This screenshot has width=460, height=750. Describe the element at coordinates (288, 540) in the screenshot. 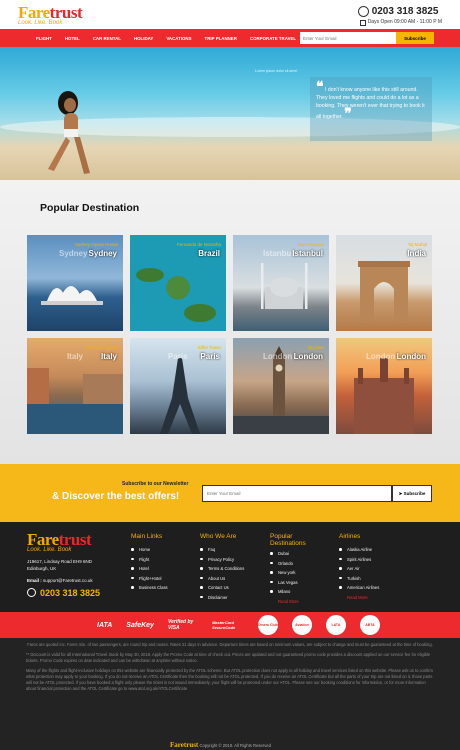

I see `col-title: Popular Destinations` at that location.